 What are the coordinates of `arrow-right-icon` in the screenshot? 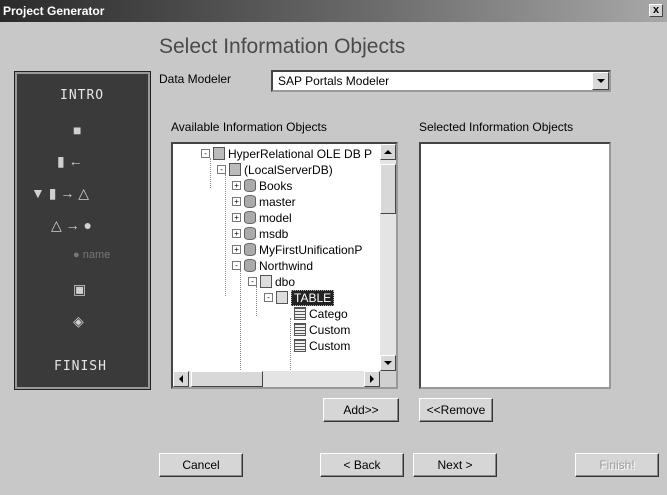 It's located at (372, 379).